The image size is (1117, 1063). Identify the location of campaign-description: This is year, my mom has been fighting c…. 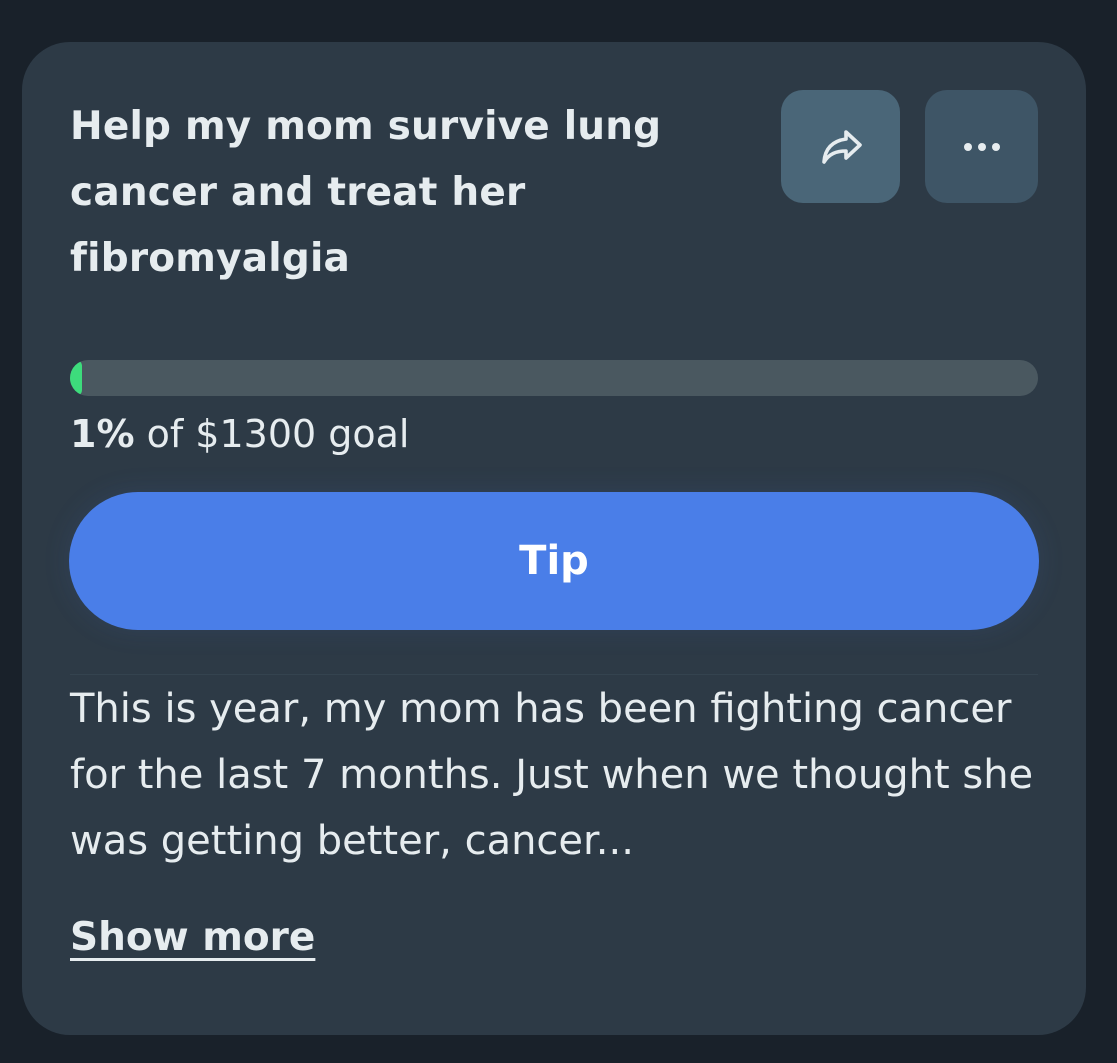
(552, 775).